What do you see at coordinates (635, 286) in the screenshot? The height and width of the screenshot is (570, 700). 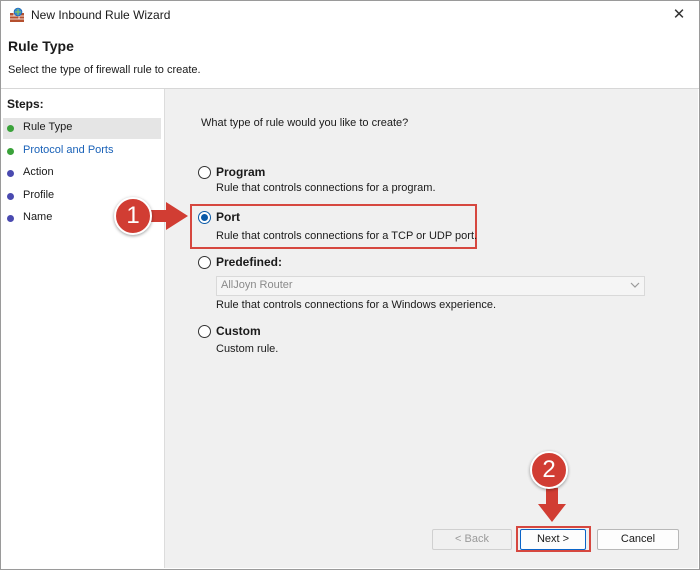 I see `chevron-down-icon` at bounding box center [635, 286].